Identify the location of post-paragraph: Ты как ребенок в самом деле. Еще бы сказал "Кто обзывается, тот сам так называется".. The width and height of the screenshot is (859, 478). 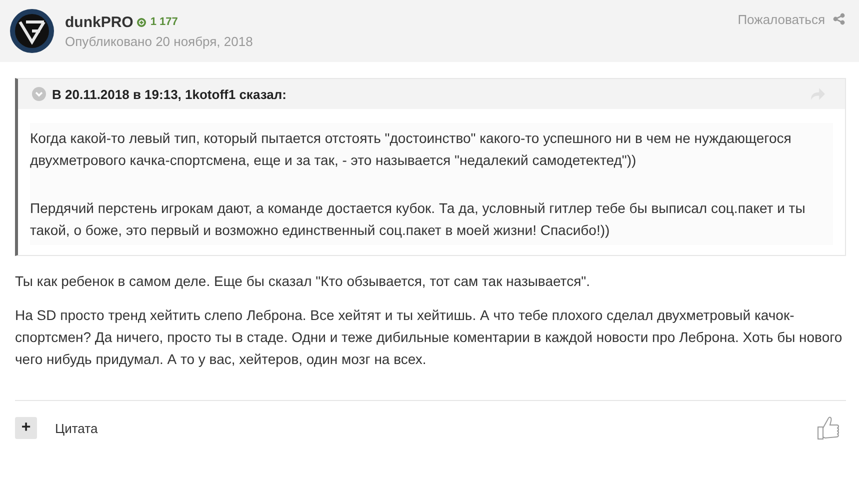
(303, 281).